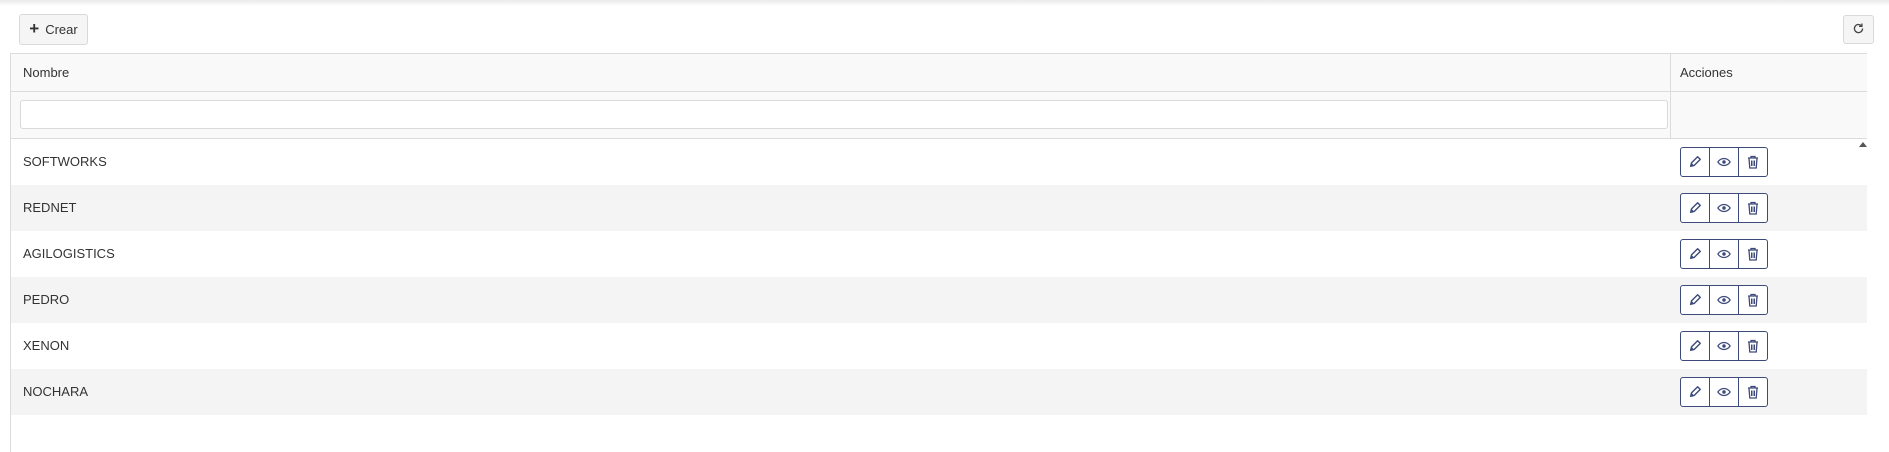  What do you see at coordinates (34, 28) in the screenshot?
I see `plus-icon: +` at bounding box center [34, 28].